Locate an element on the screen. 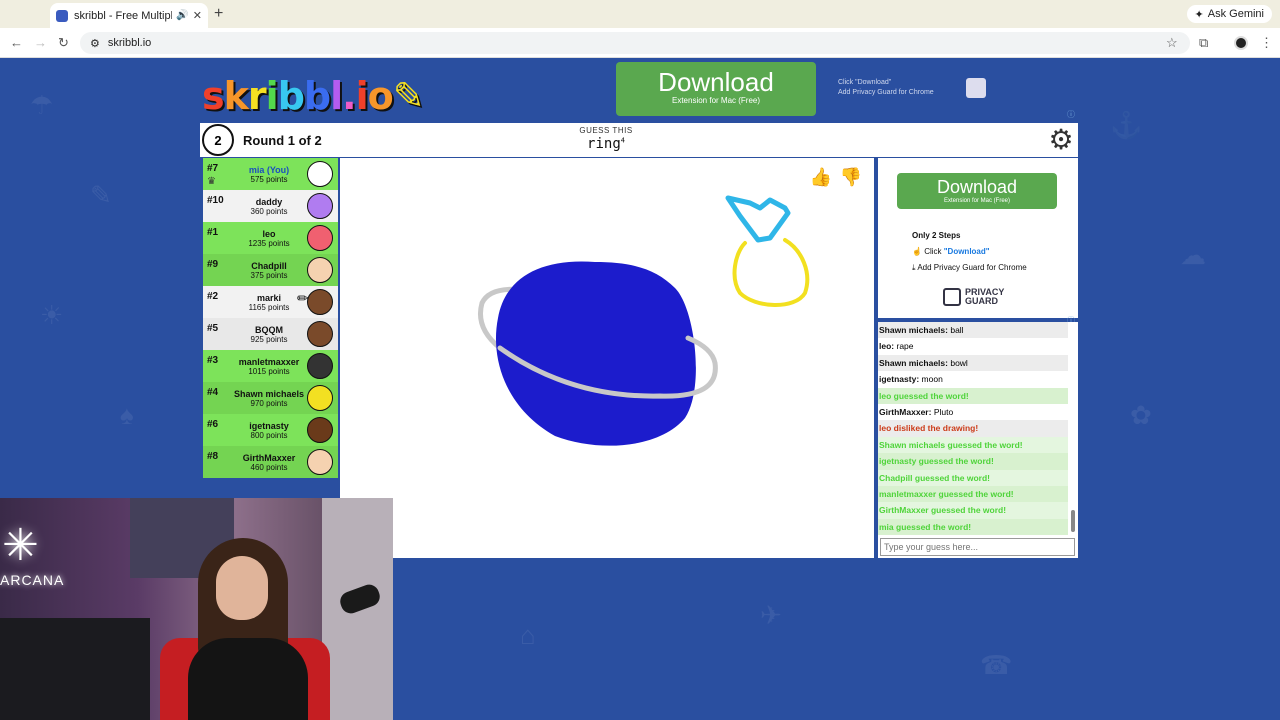 This screenshot has width=1280, height=720. download-banner-button: Download Extension for Mac (Free) is located at coordinates (716, 89).